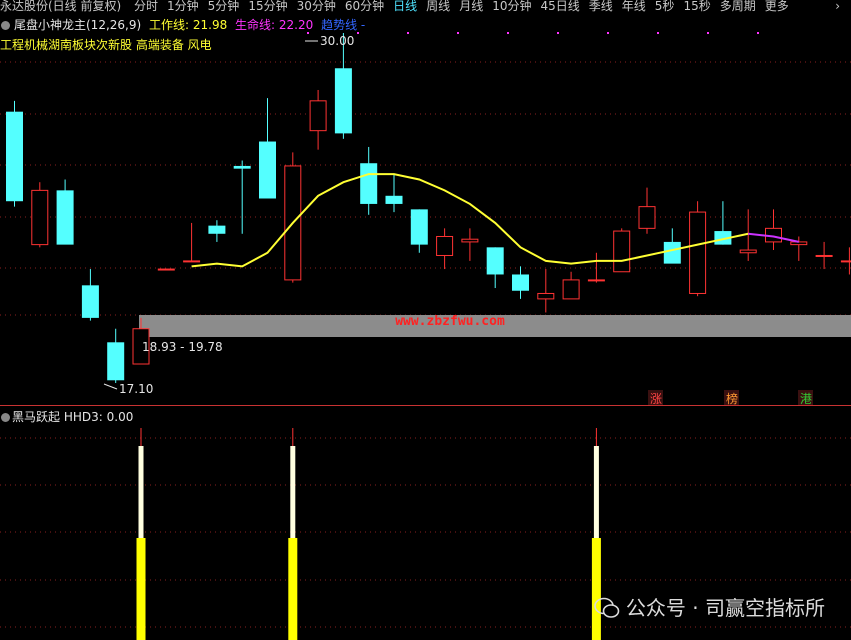 This screenshot has height=640, width=851. I want to click on range-label: 18.93 - 19.78, so click(182, 347).